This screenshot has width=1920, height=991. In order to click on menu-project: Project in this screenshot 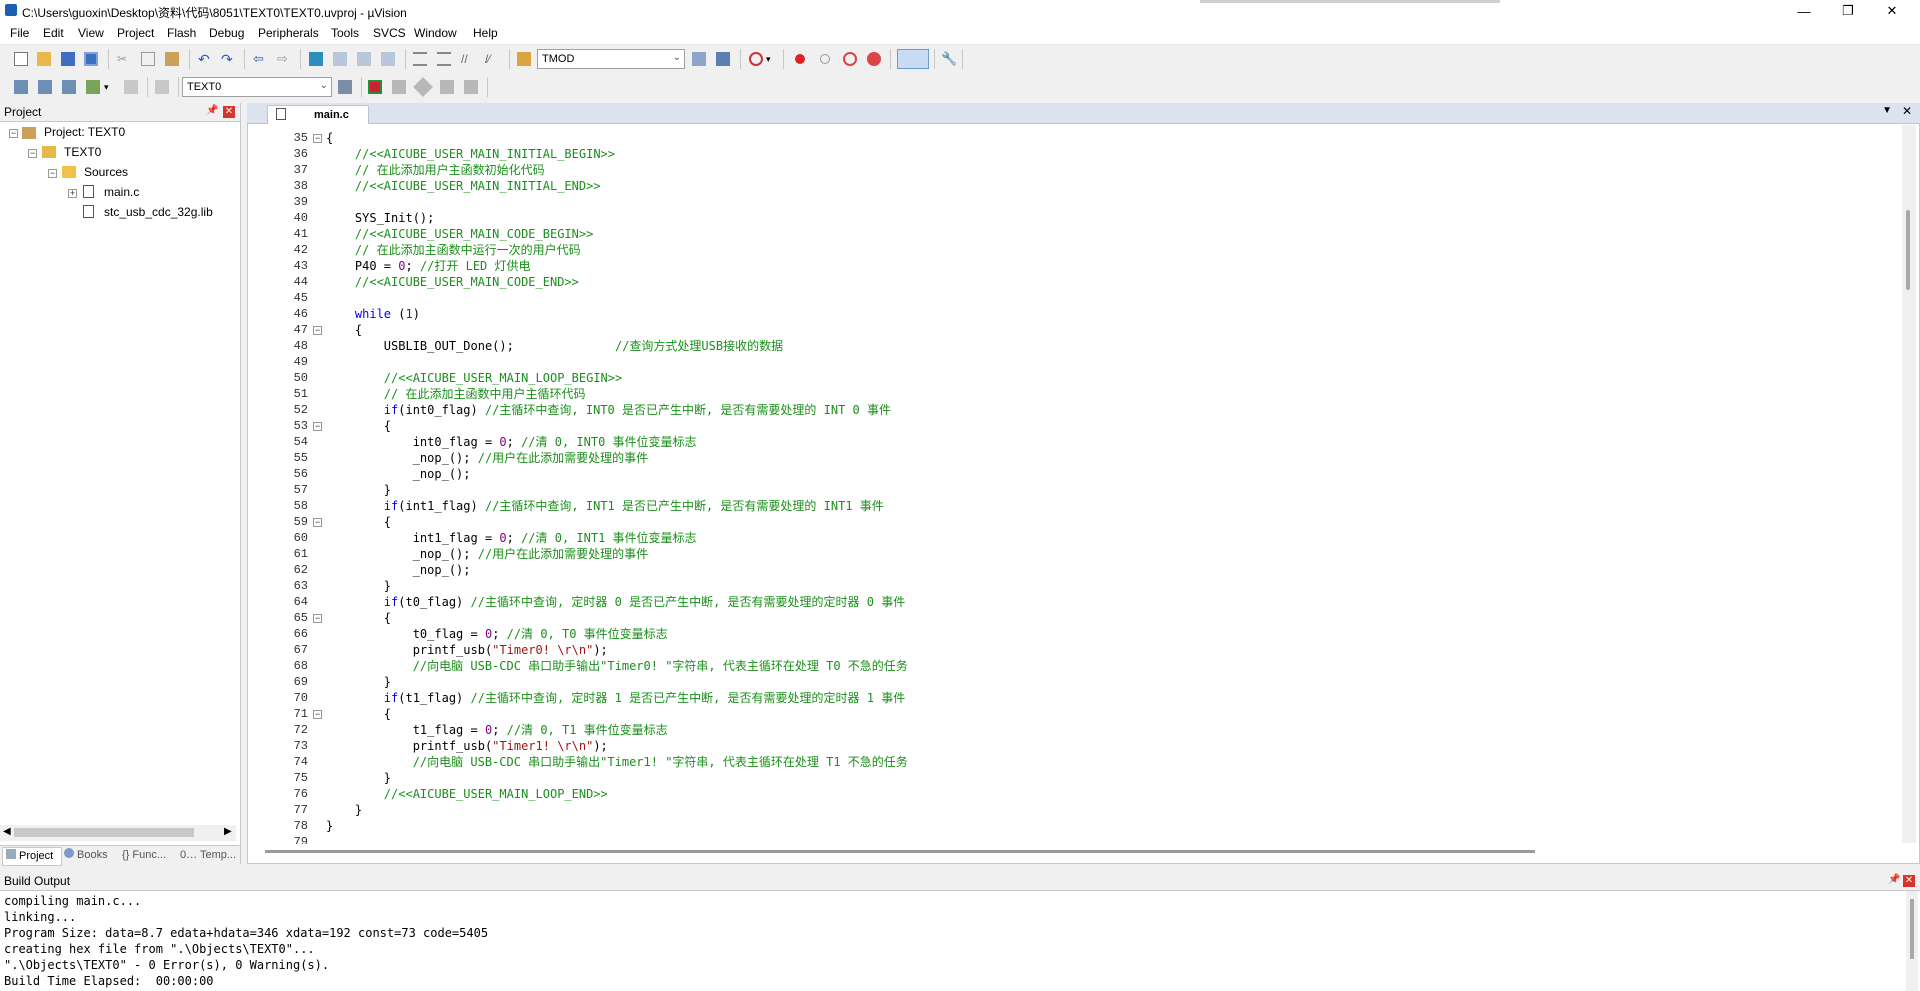, I will do `click(135, 33)`.